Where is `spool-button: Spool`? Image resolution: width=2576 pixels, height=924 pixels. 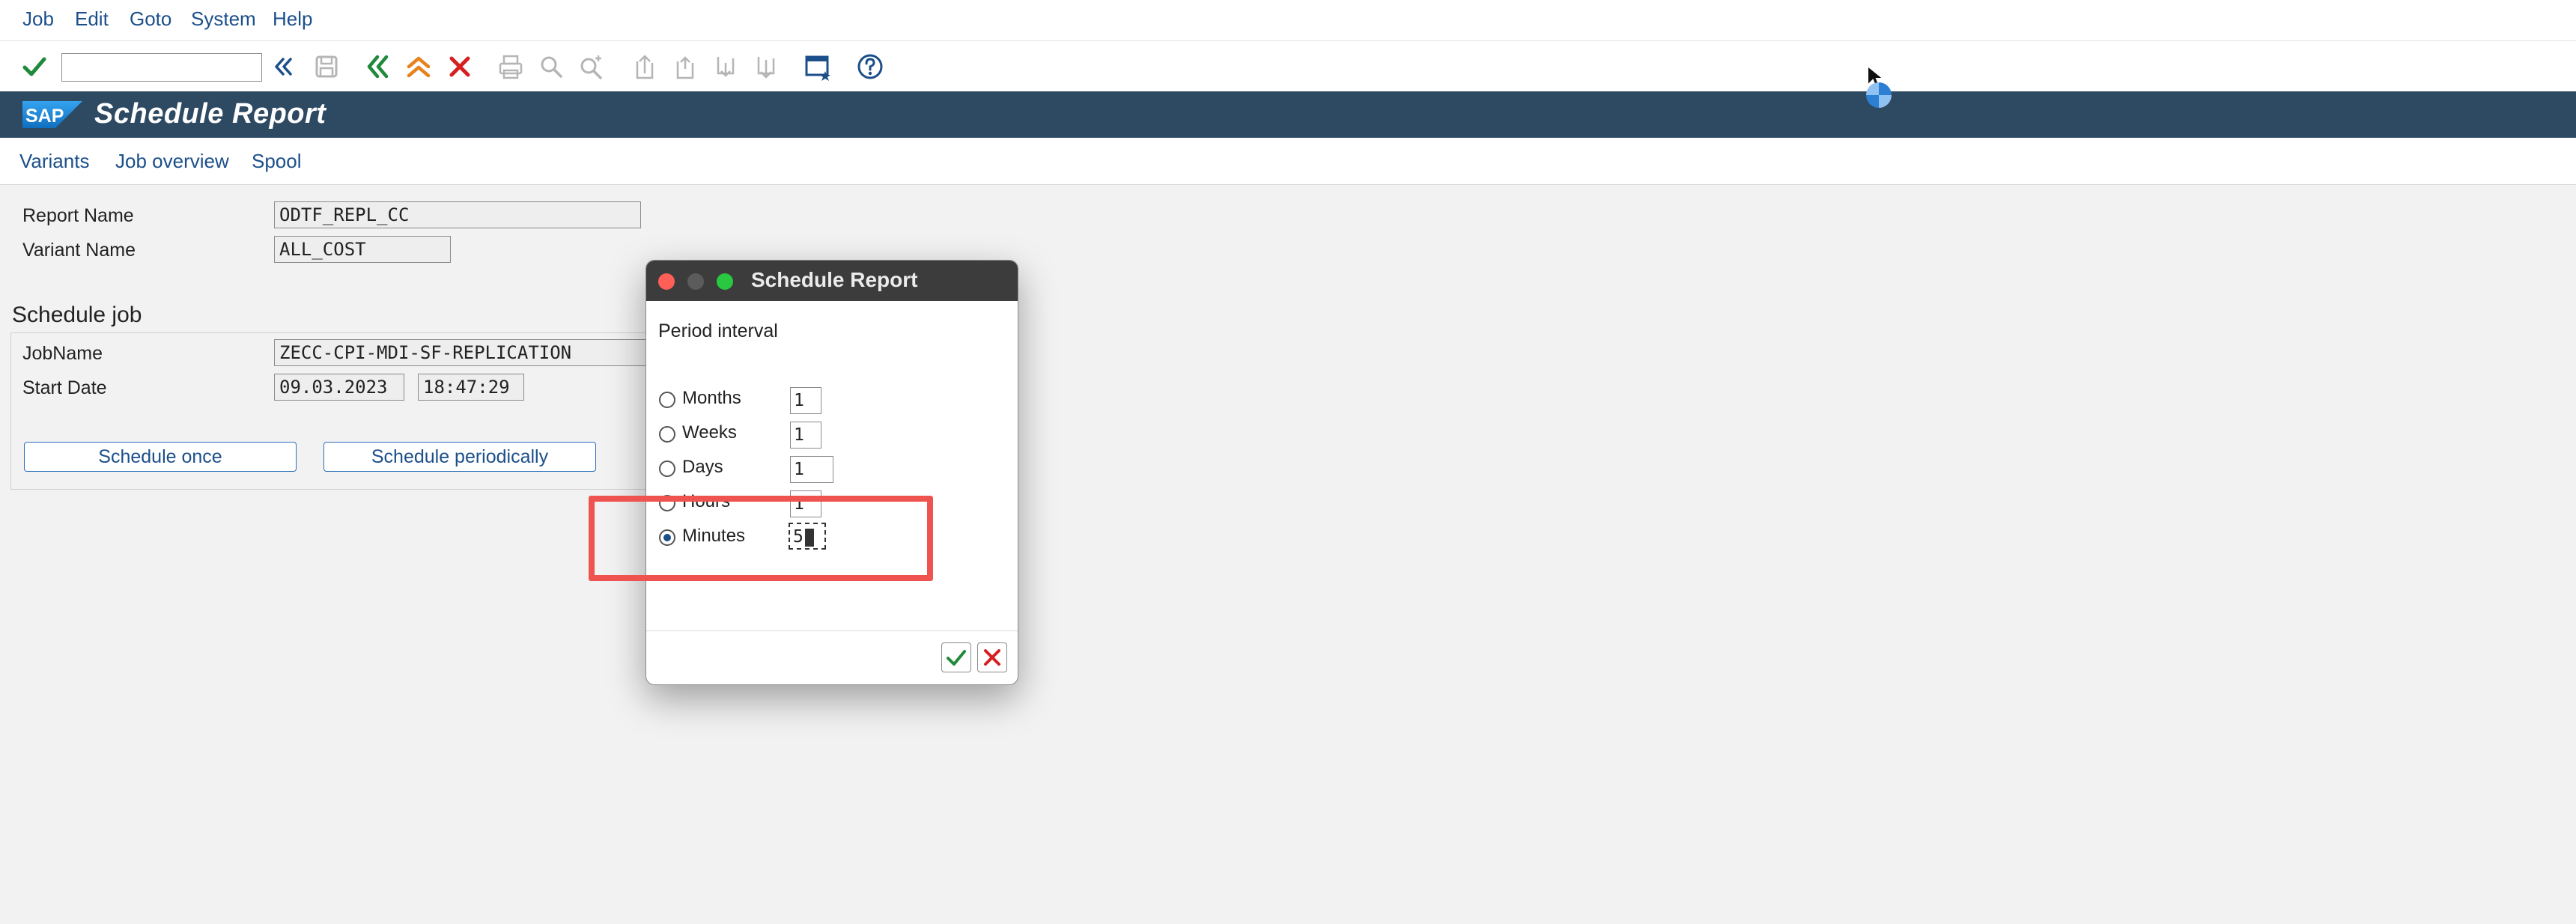
spool-button: Spool is located at coordinates (277, 161).